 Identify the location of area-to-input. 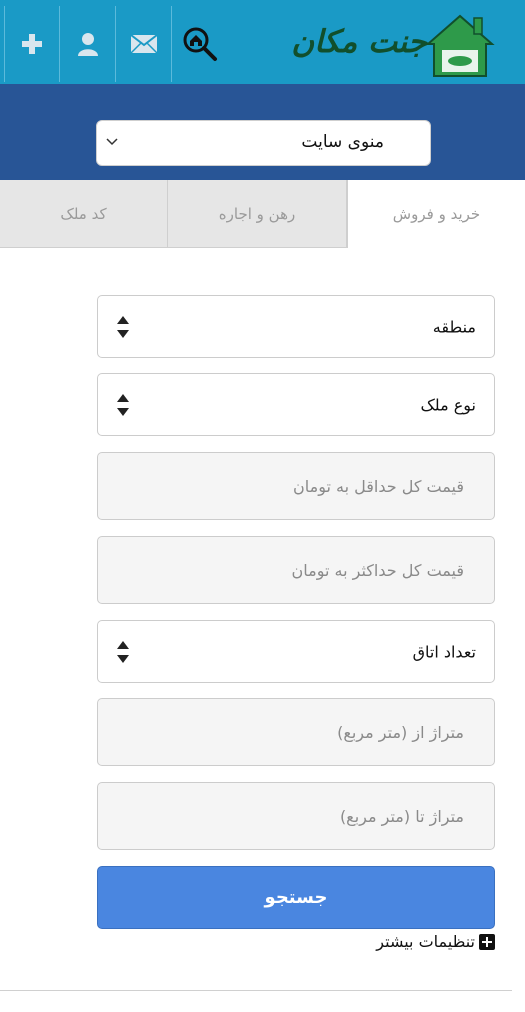
(296, 816).